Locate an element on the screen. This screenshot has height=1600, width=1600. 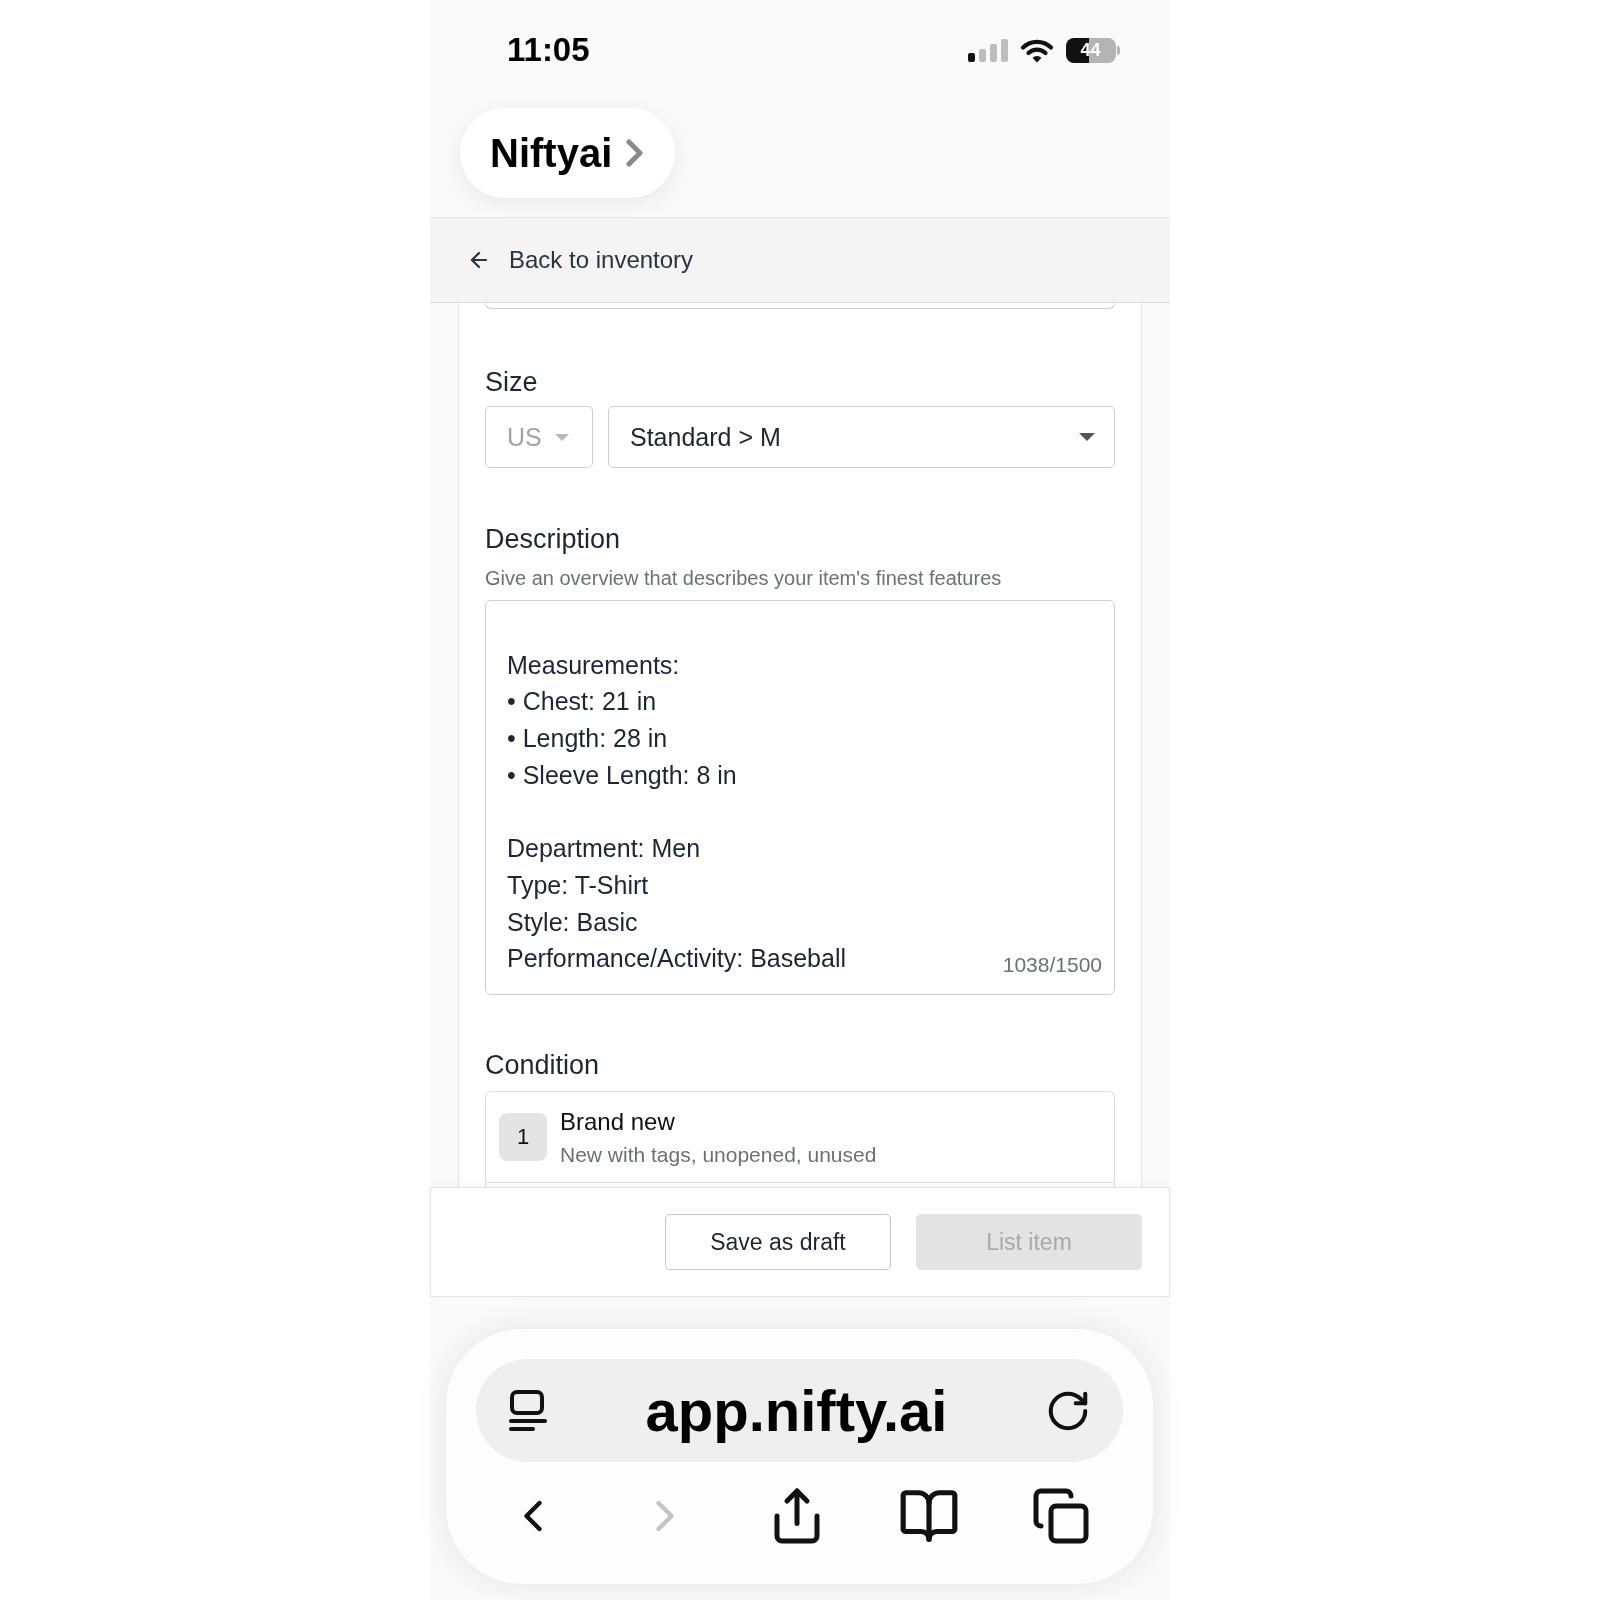
wifi-icon is located at coordinates (1037, 50).